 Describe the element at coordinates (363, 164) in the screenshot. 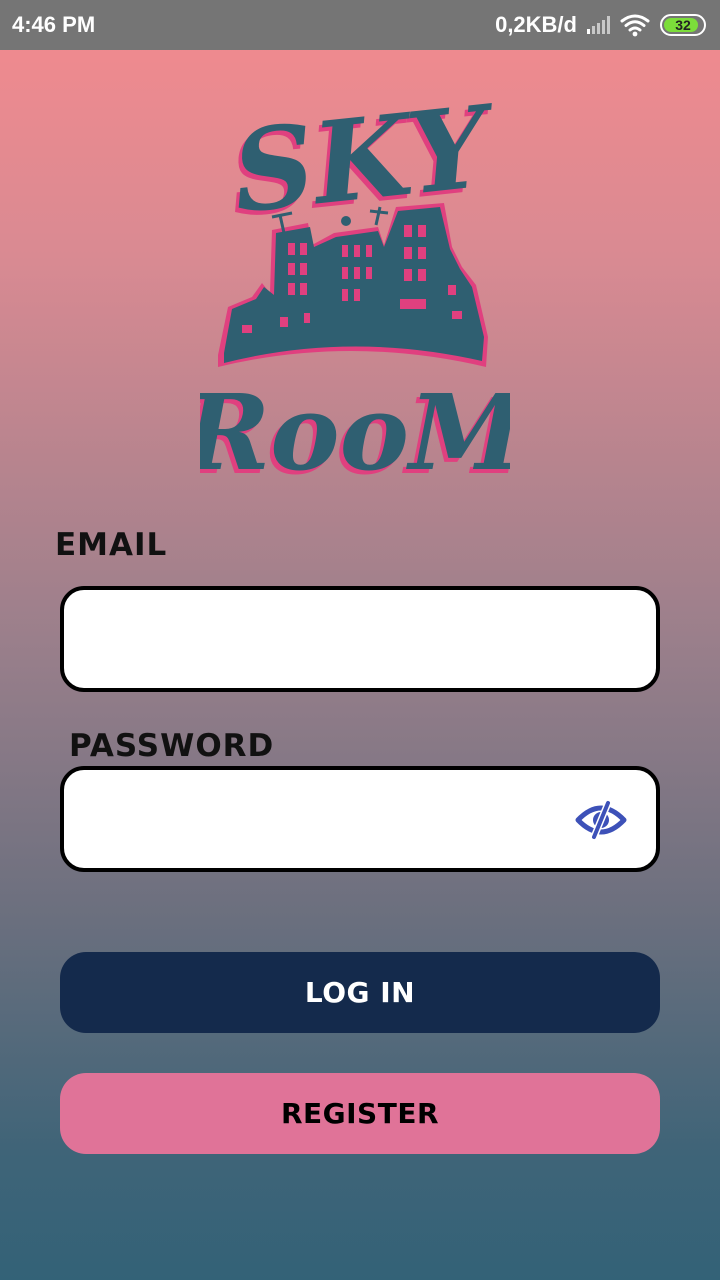

I see `sky-wordmark: SKY SKY` at that location.